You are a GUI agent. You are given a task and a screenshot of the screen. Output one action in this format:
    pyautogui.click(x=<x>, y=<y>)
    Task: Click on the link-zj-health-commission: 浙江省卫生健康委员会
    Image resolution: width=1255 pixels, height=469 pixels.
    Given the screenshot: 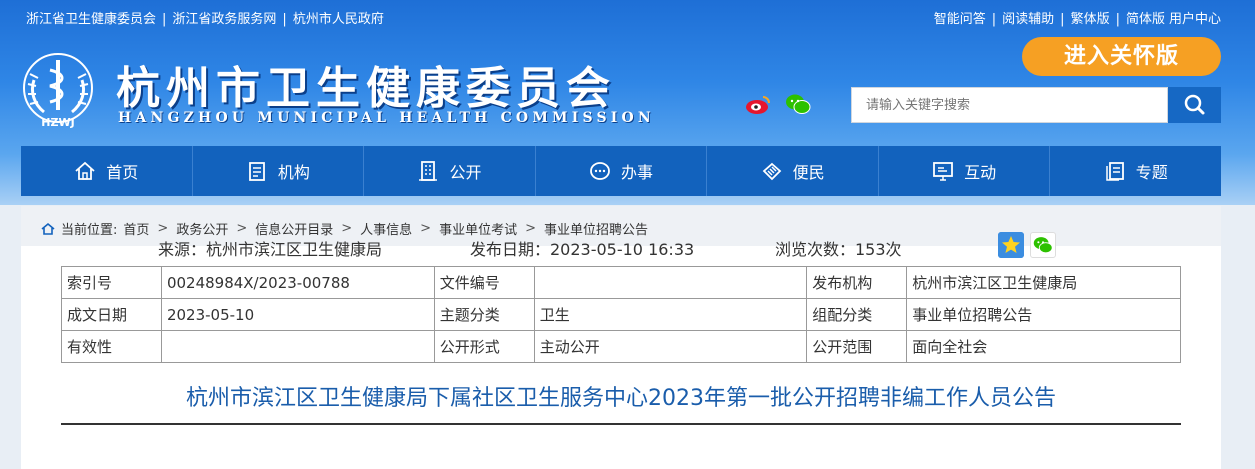 What is the action you would take?
    pyautogui.click(x=91, y=19)
    